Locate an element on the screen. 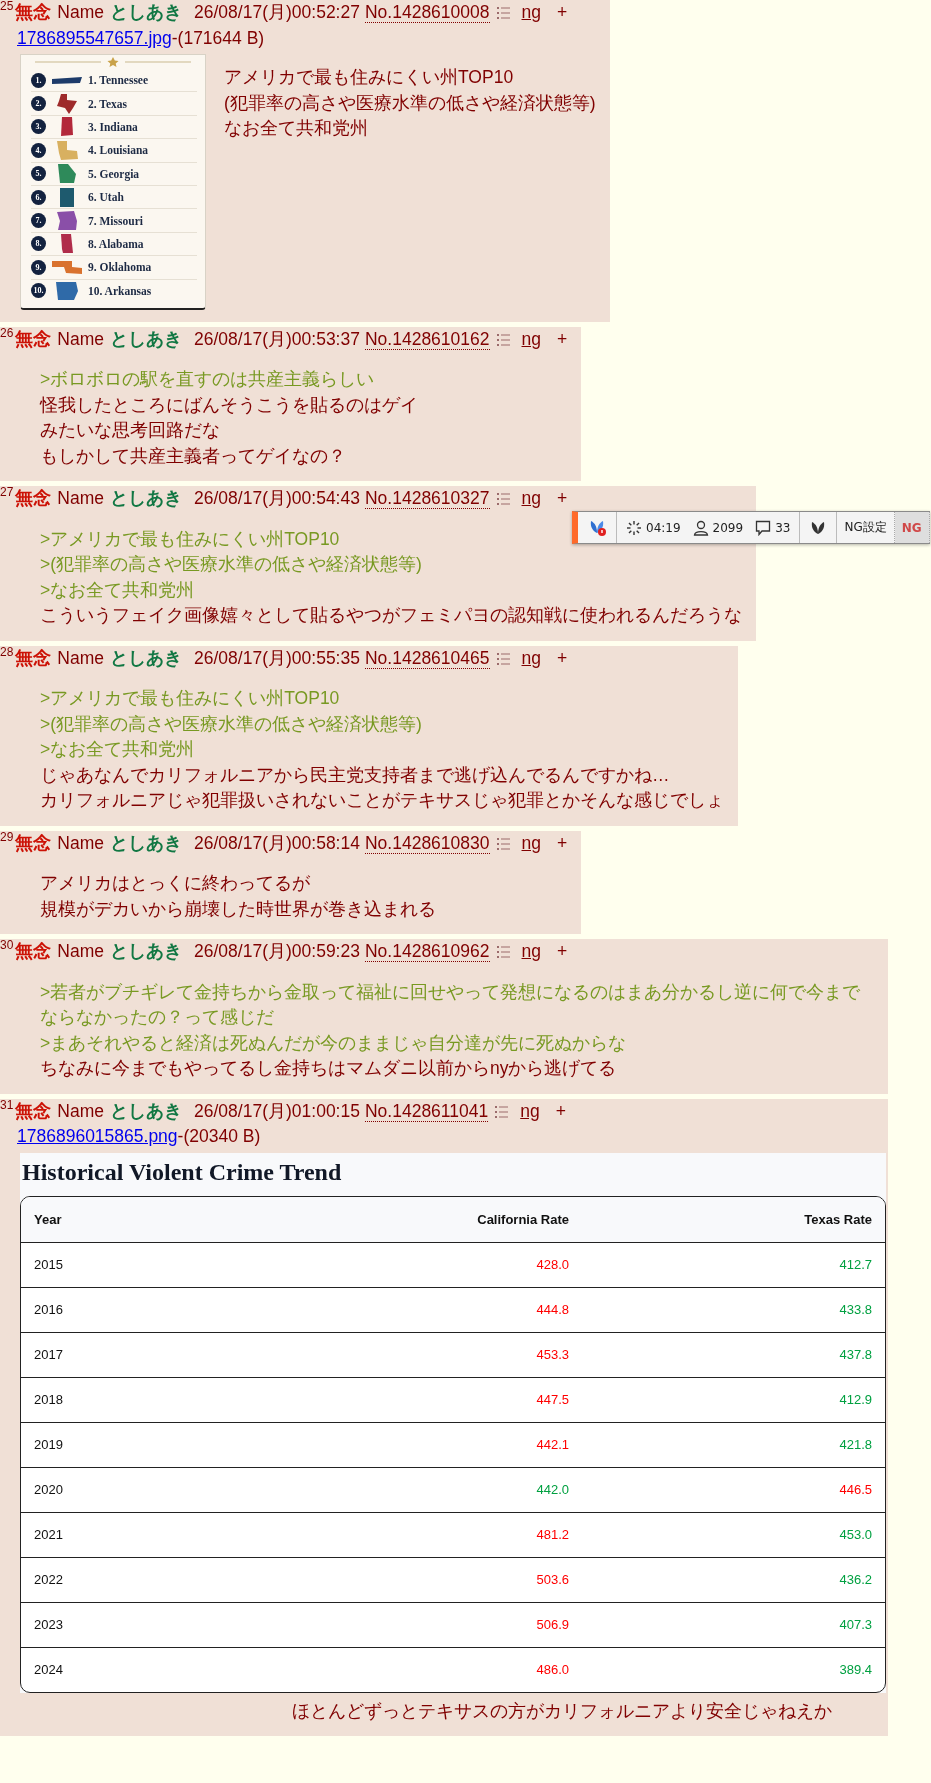  post-date: 26/08/17(月)00:52:27 is located at coordinates (277, 12).